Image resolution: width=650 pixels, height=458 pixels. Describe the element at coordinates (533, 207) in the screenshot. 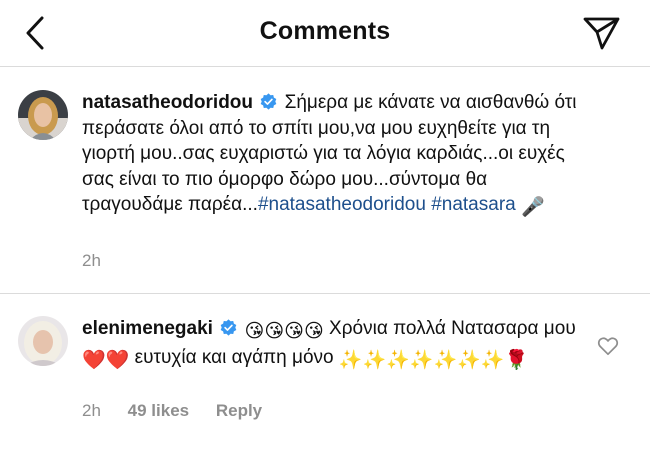

I see `microphone-icon: 🎤` at that location.